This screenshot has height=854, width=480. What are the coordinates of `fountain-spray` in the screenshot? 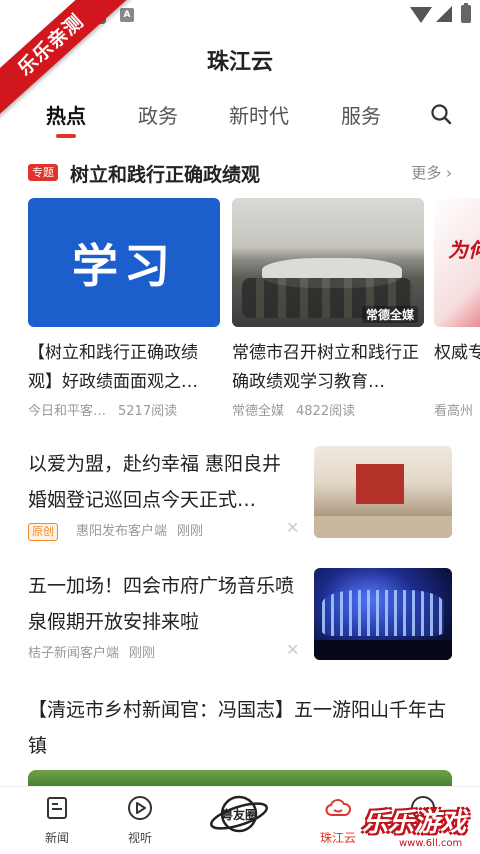 It's located at (383, 613).